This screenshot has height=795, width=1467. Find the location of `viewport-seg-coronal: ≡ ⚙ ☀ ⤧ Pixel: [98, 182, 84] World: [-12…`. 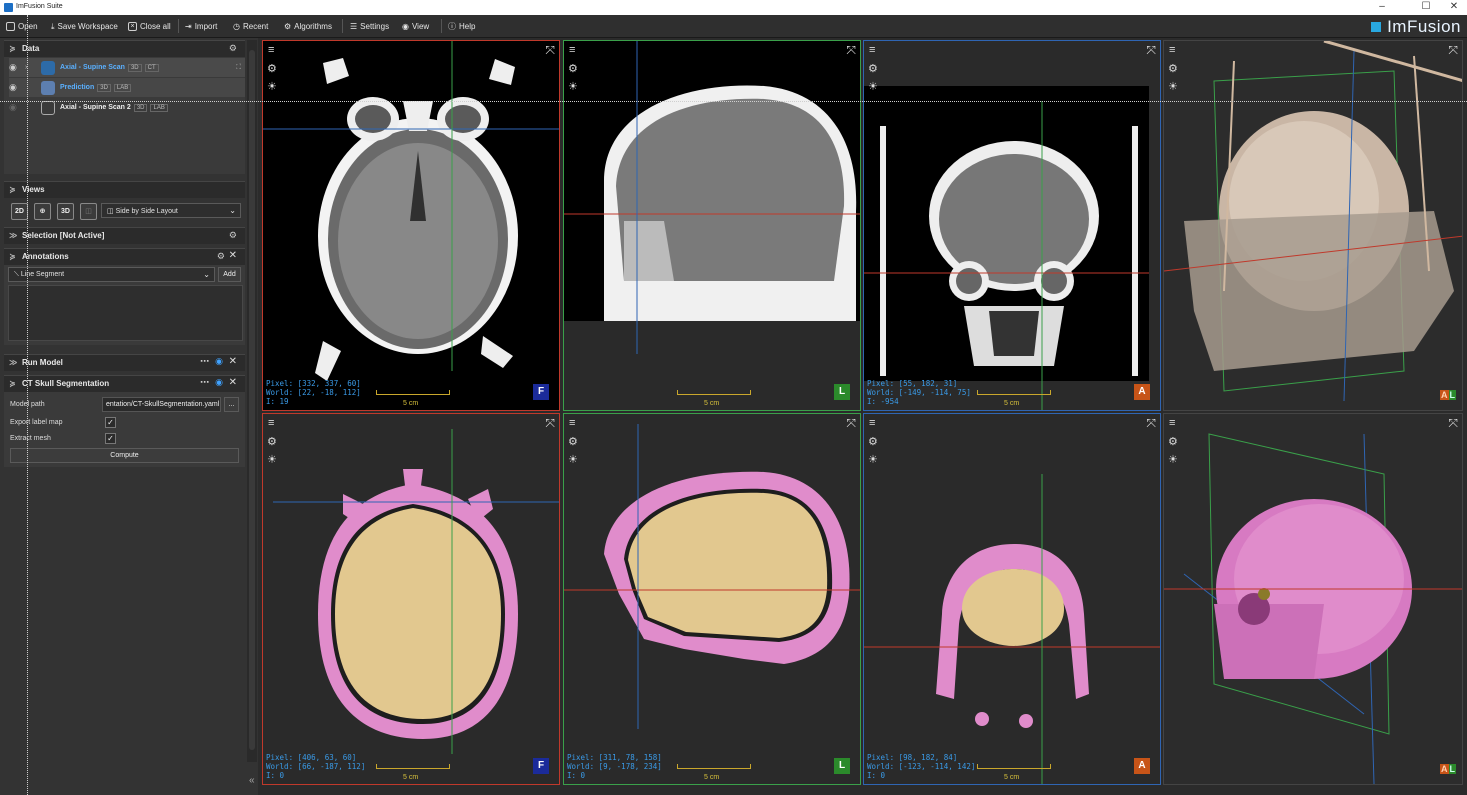

viewport-seg-coronal: ≡ ⚙ ☀ ⤧ Pixel: [98, 182, 84] World: [-12… is located at coordinates (1012, 599).